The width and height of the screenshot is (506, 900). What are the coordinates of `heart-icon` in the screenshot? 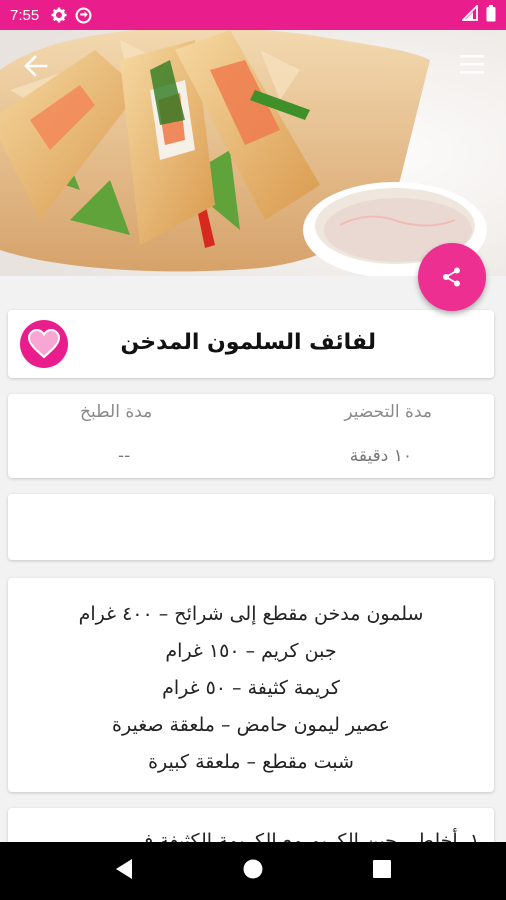 It's located at (44, 344).